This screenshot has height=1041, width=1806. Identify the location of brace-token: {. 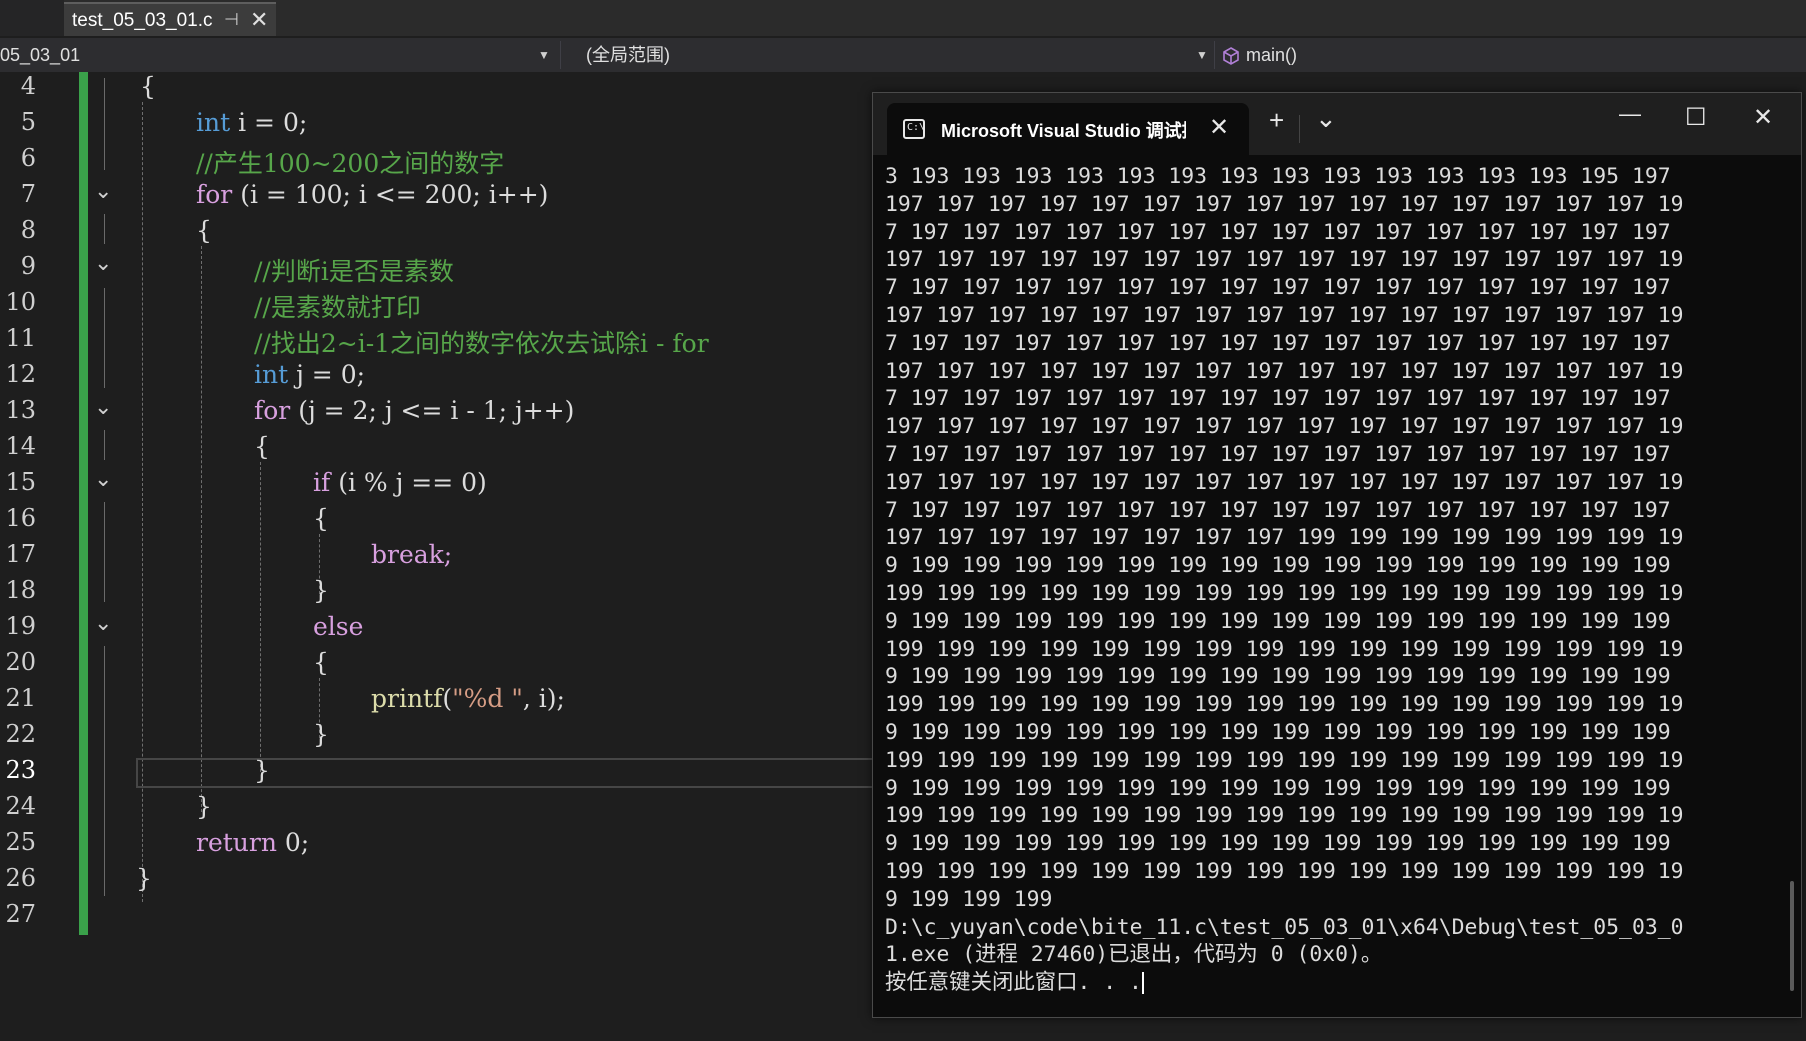
(148, 86).